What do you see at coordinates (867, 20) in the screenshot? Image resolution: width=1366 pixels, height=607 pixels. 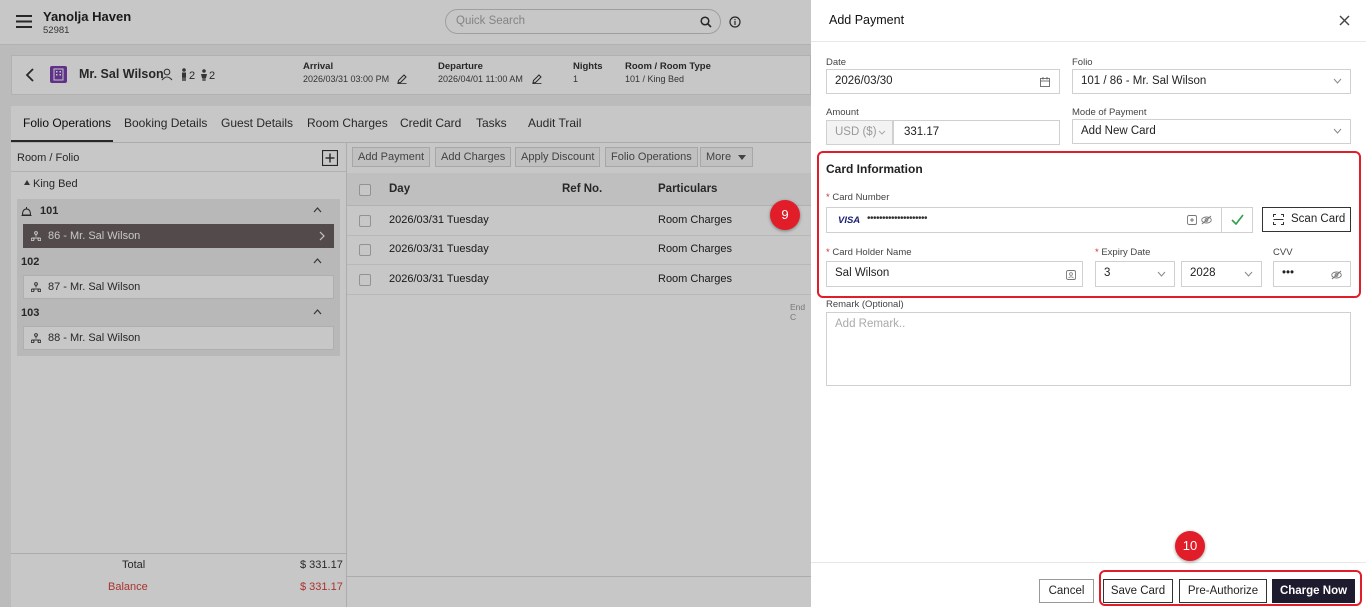 I see `drawer-title: Add Payment` at bounding box center [867, 20].